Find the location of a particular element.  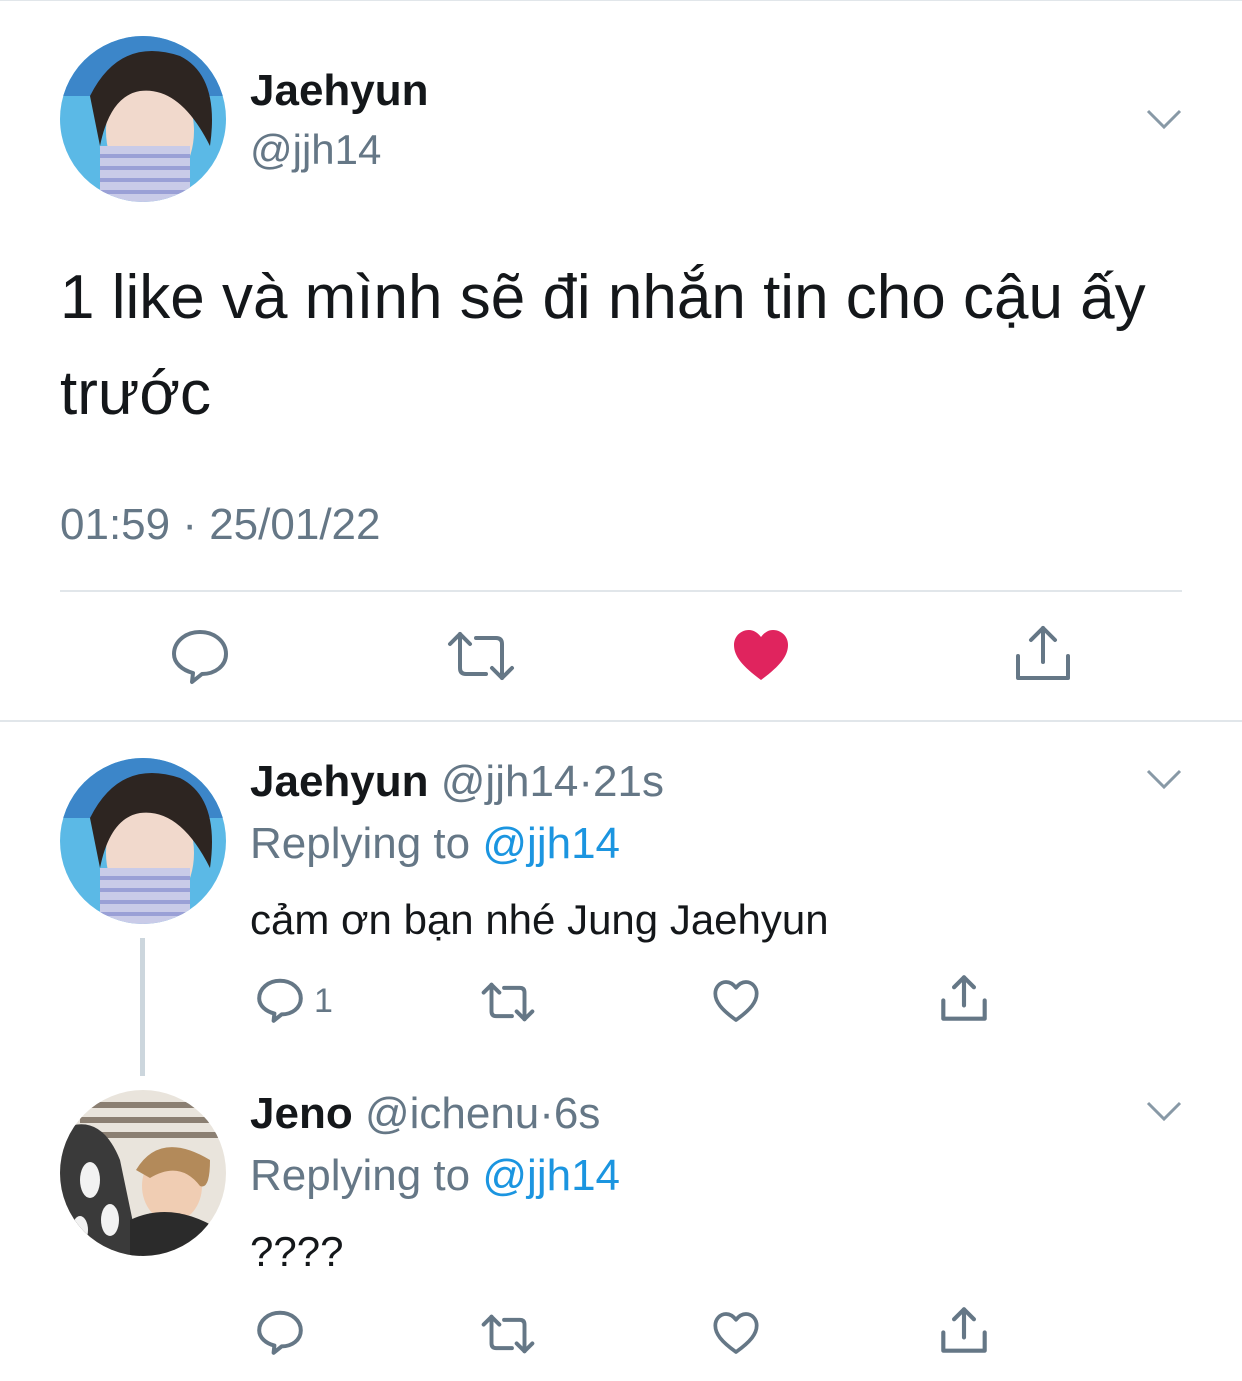

reply-author-handle: @jjh14 is located at coordinates (510, 781).